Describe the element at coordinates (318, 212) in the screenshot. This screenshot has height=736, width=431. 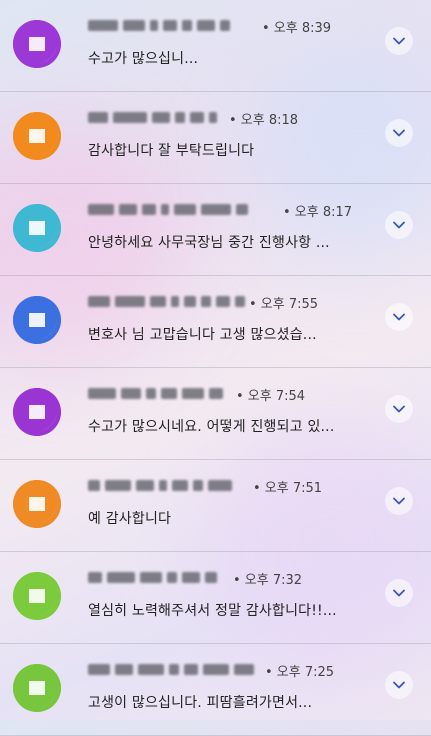
I see `notification-time: • 오후 8:17` at that location.